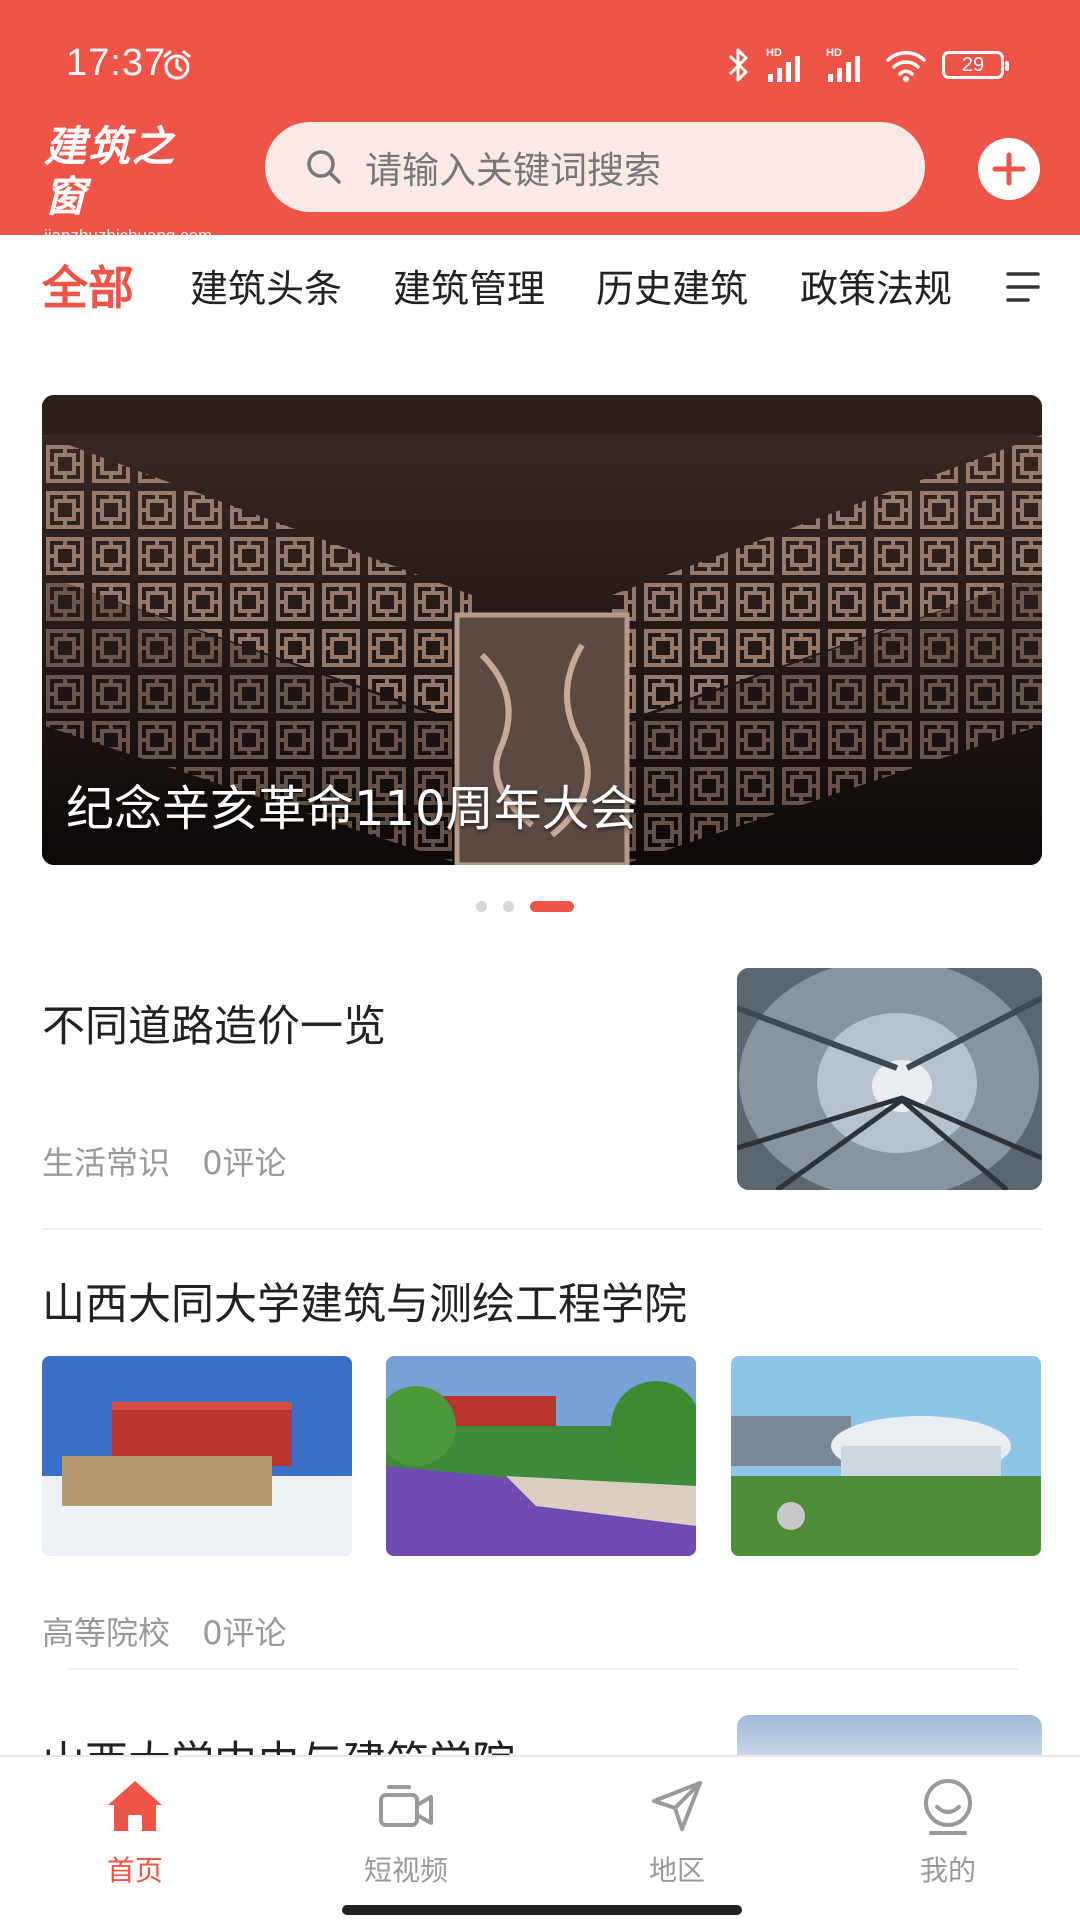 This screenshot has height=1922, width=1080. What do you see at coordinates (469, 285) in the screenshot?
I see `tab-management: 建筑管理` at bounding box center [469, 285].